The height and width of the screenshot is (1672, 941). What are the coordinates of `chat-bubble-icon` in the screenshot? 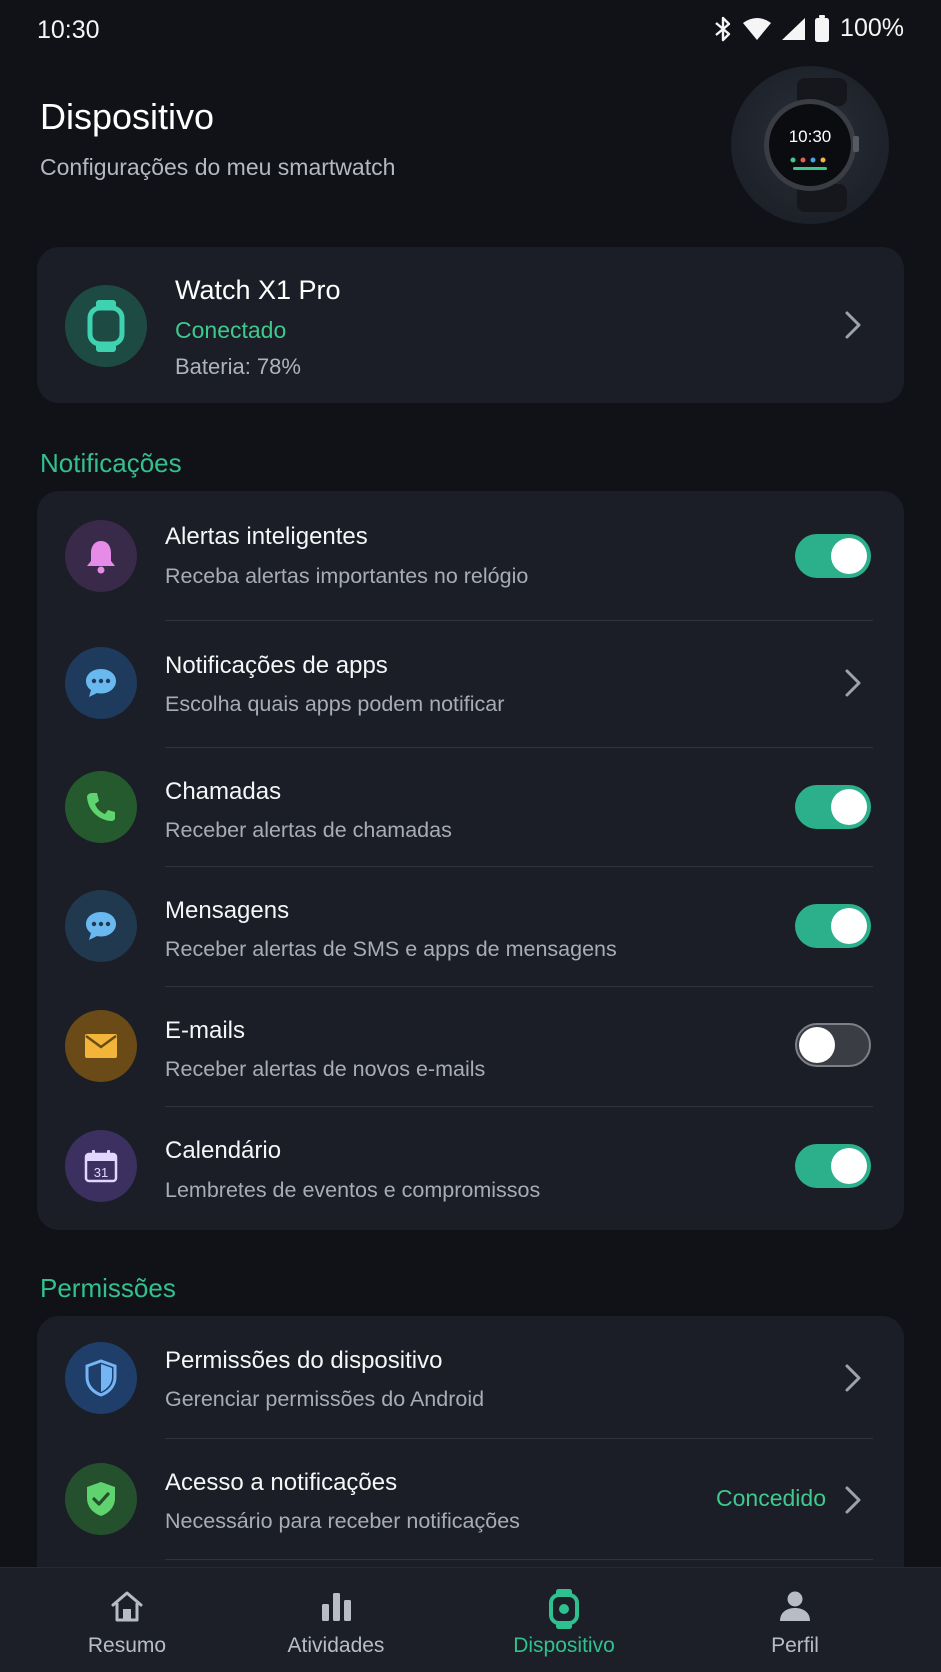 It's located at (101, 683).